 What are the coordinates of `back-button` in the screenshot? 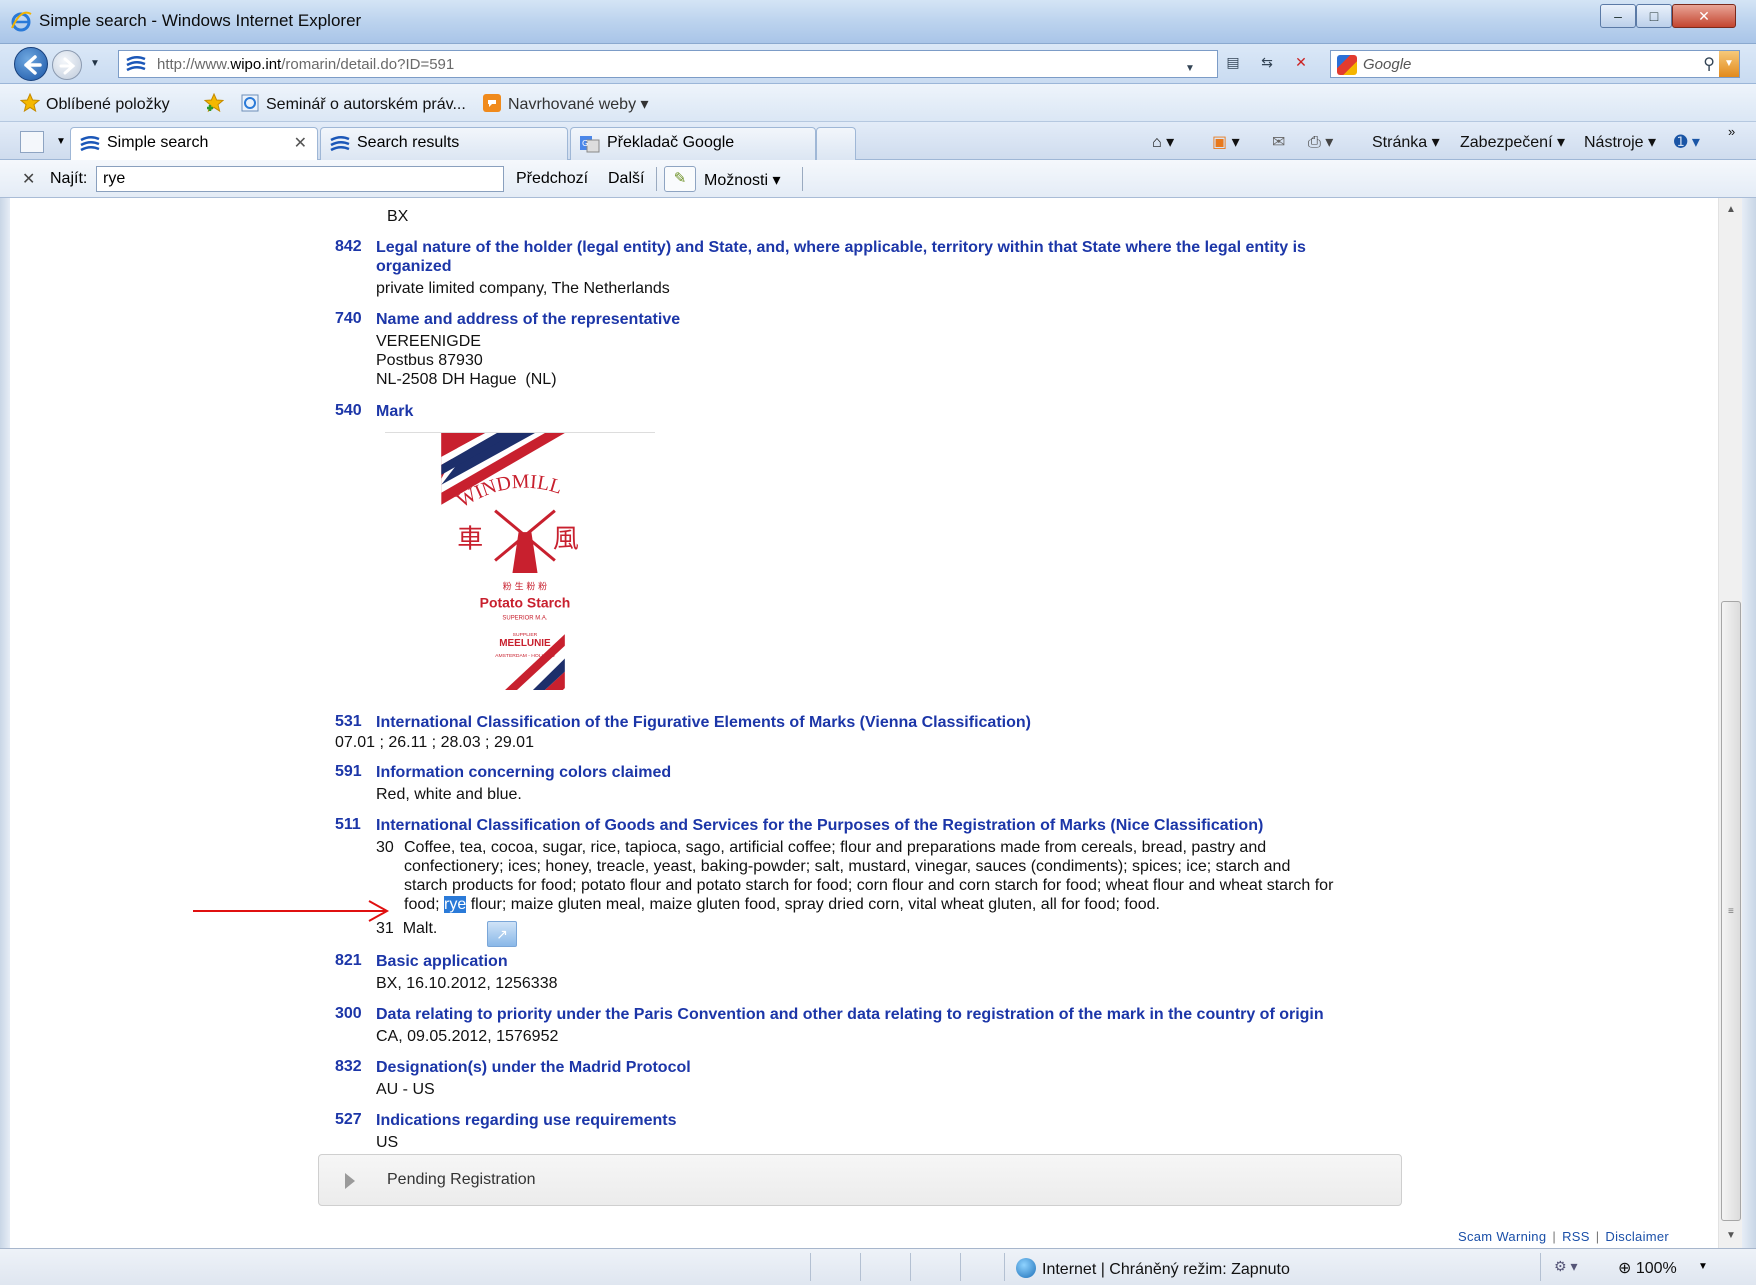 It's located at (31, 64).